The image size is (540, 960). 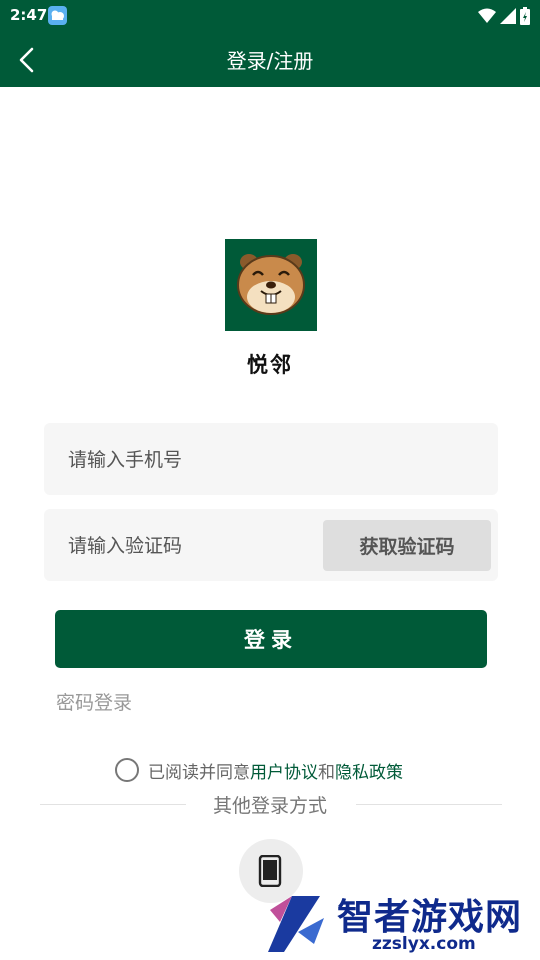 What do you see at coordinates (199, 772) in the screenshot?
I see `agreement-prefix: 已阅读并同意` at bounding box center [199, 772].